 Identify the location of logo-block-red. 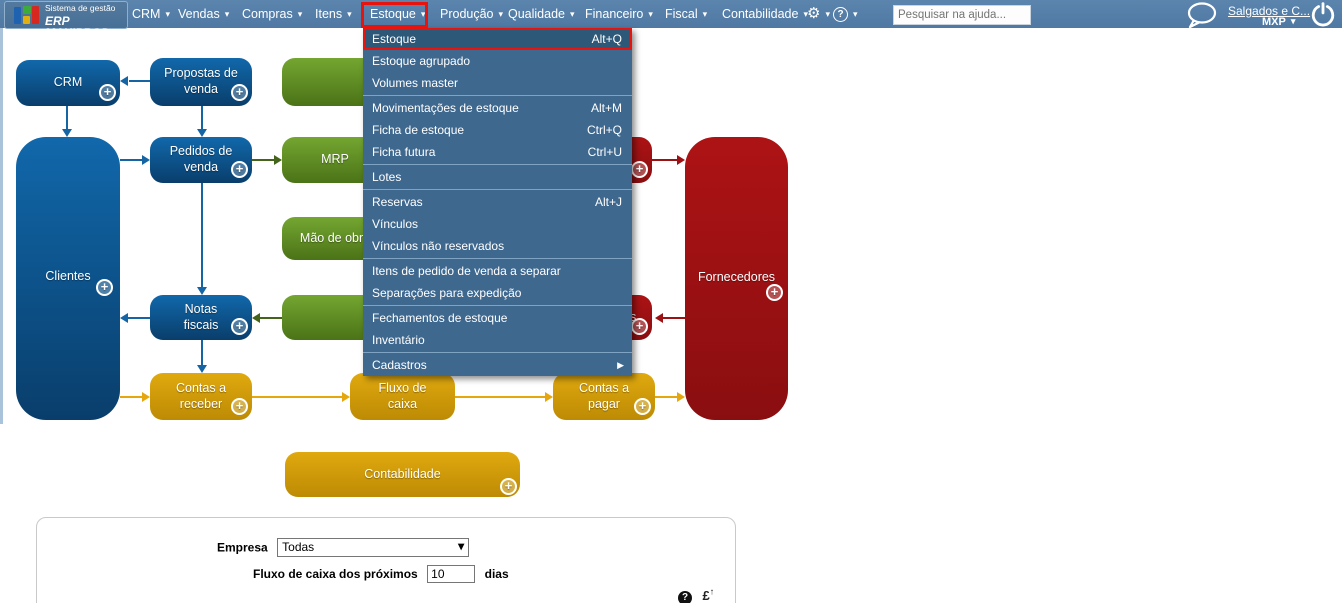
(35, 15).